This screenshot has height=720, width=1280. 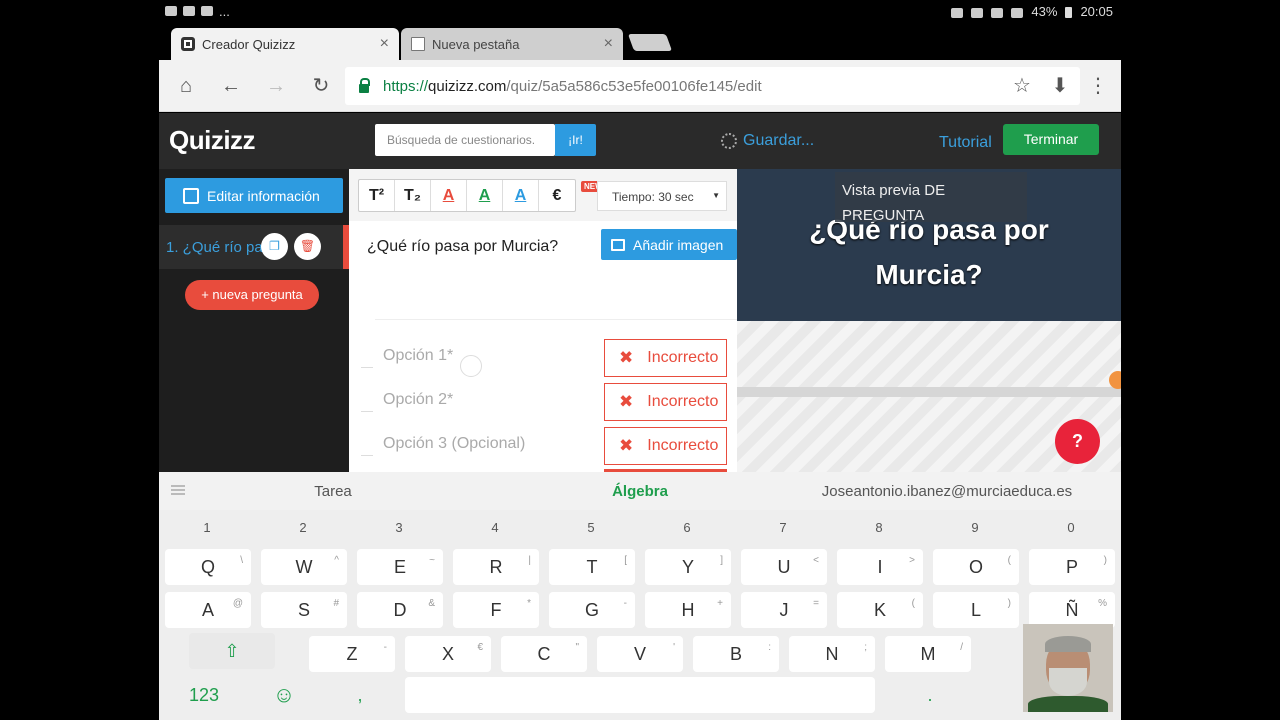 What do you see at coordinates (418, 400) in the screenshot?
I see `option-2-input: Opción 2*` at bounding box center [418, 400].